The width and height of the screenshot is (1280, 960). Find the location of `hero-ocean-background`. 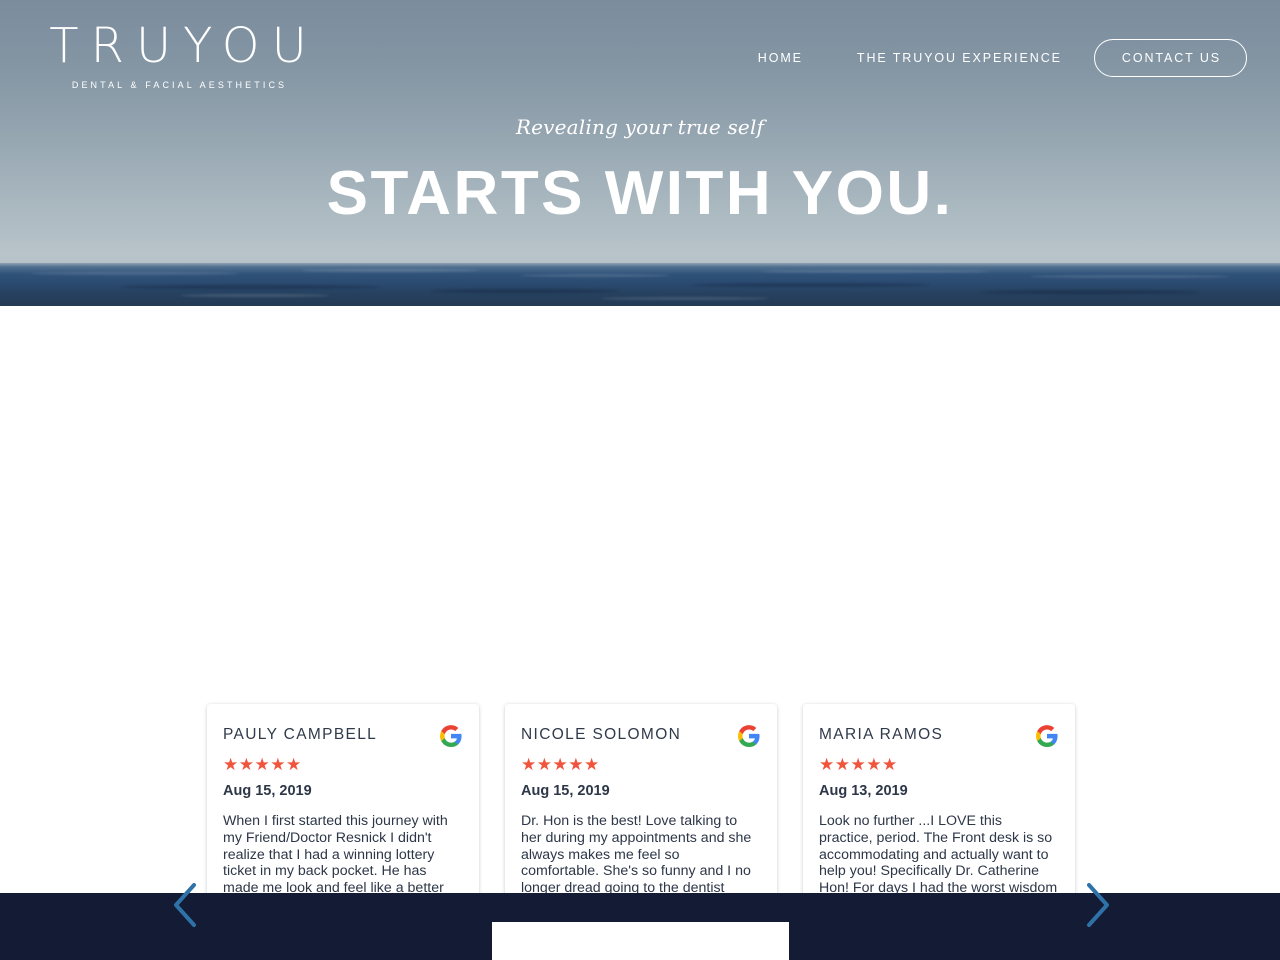

hero-ocean-background is located at coordinates (640, 284).